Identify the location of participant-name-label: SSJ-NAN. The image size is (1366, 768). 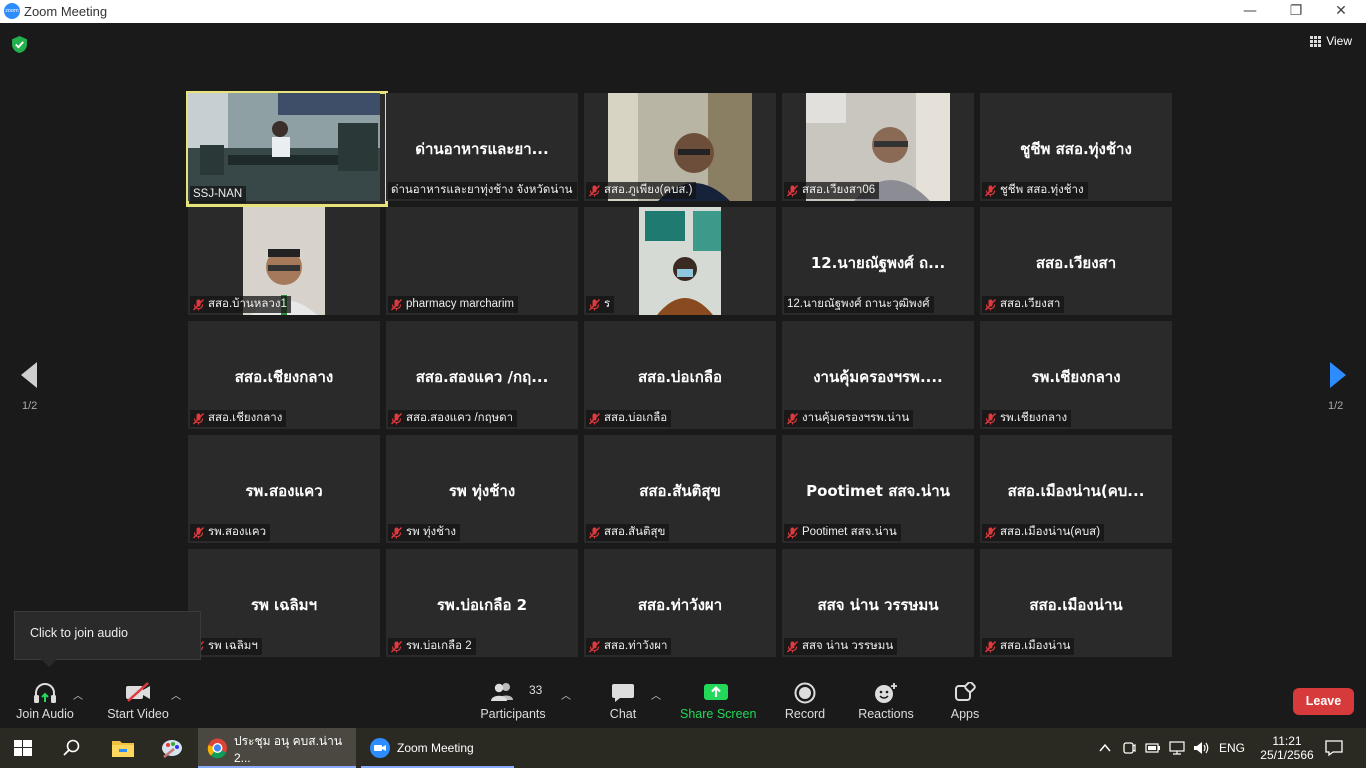
(218, 194).